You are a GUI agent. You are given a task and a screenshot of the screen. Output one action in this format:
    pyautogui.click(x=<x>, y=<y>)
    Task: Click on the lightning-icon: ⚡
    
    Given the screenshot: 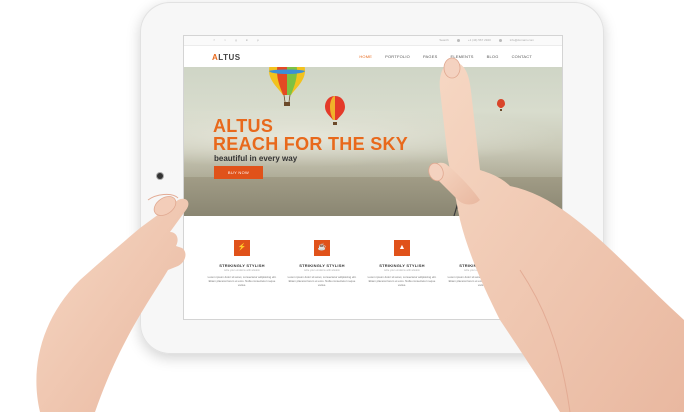 What is the action you would take?
    pyautogui.click(x=242, y=248)
    